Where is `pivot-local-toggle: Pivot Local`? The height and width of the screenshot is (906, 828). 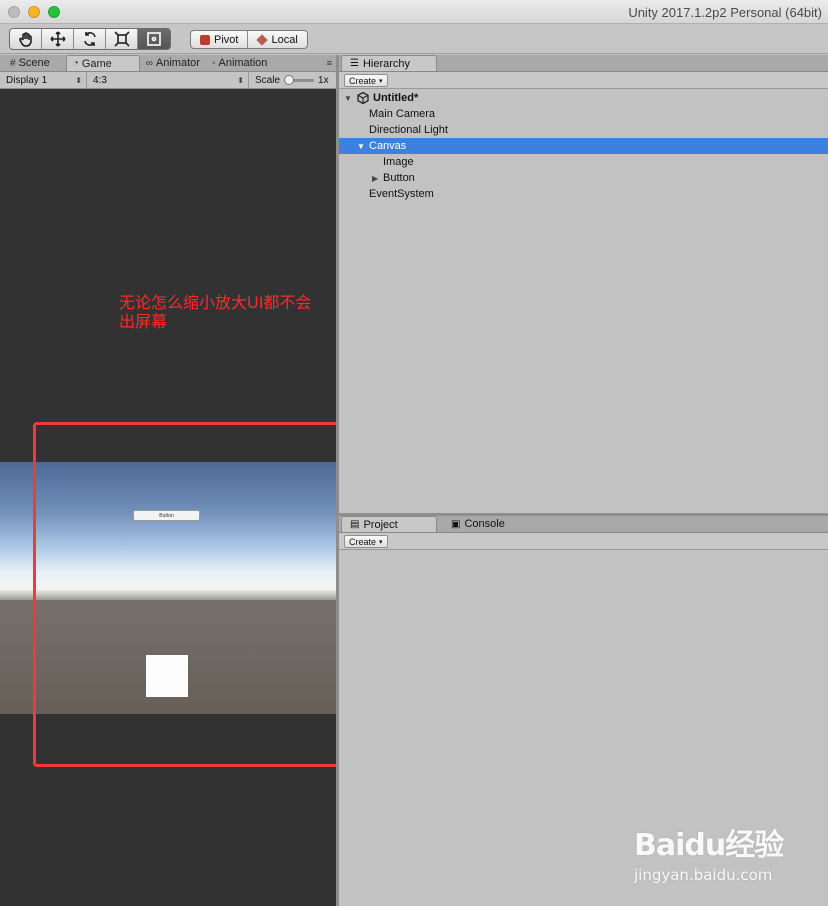 pivot-local-toggle: Pivot Local is located at coordinates (249, 39).